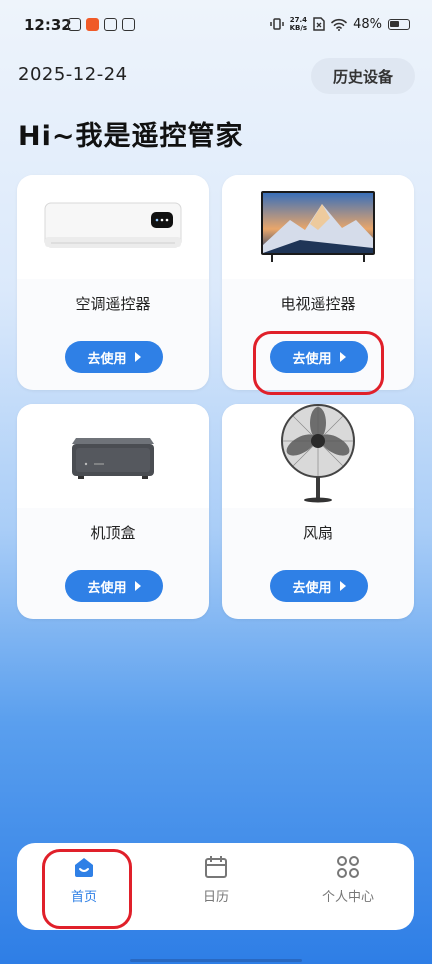  What do you see at coordinates (319, 24) in the screenshot?
I see `sim-icon` at bounding box center [319, 24].